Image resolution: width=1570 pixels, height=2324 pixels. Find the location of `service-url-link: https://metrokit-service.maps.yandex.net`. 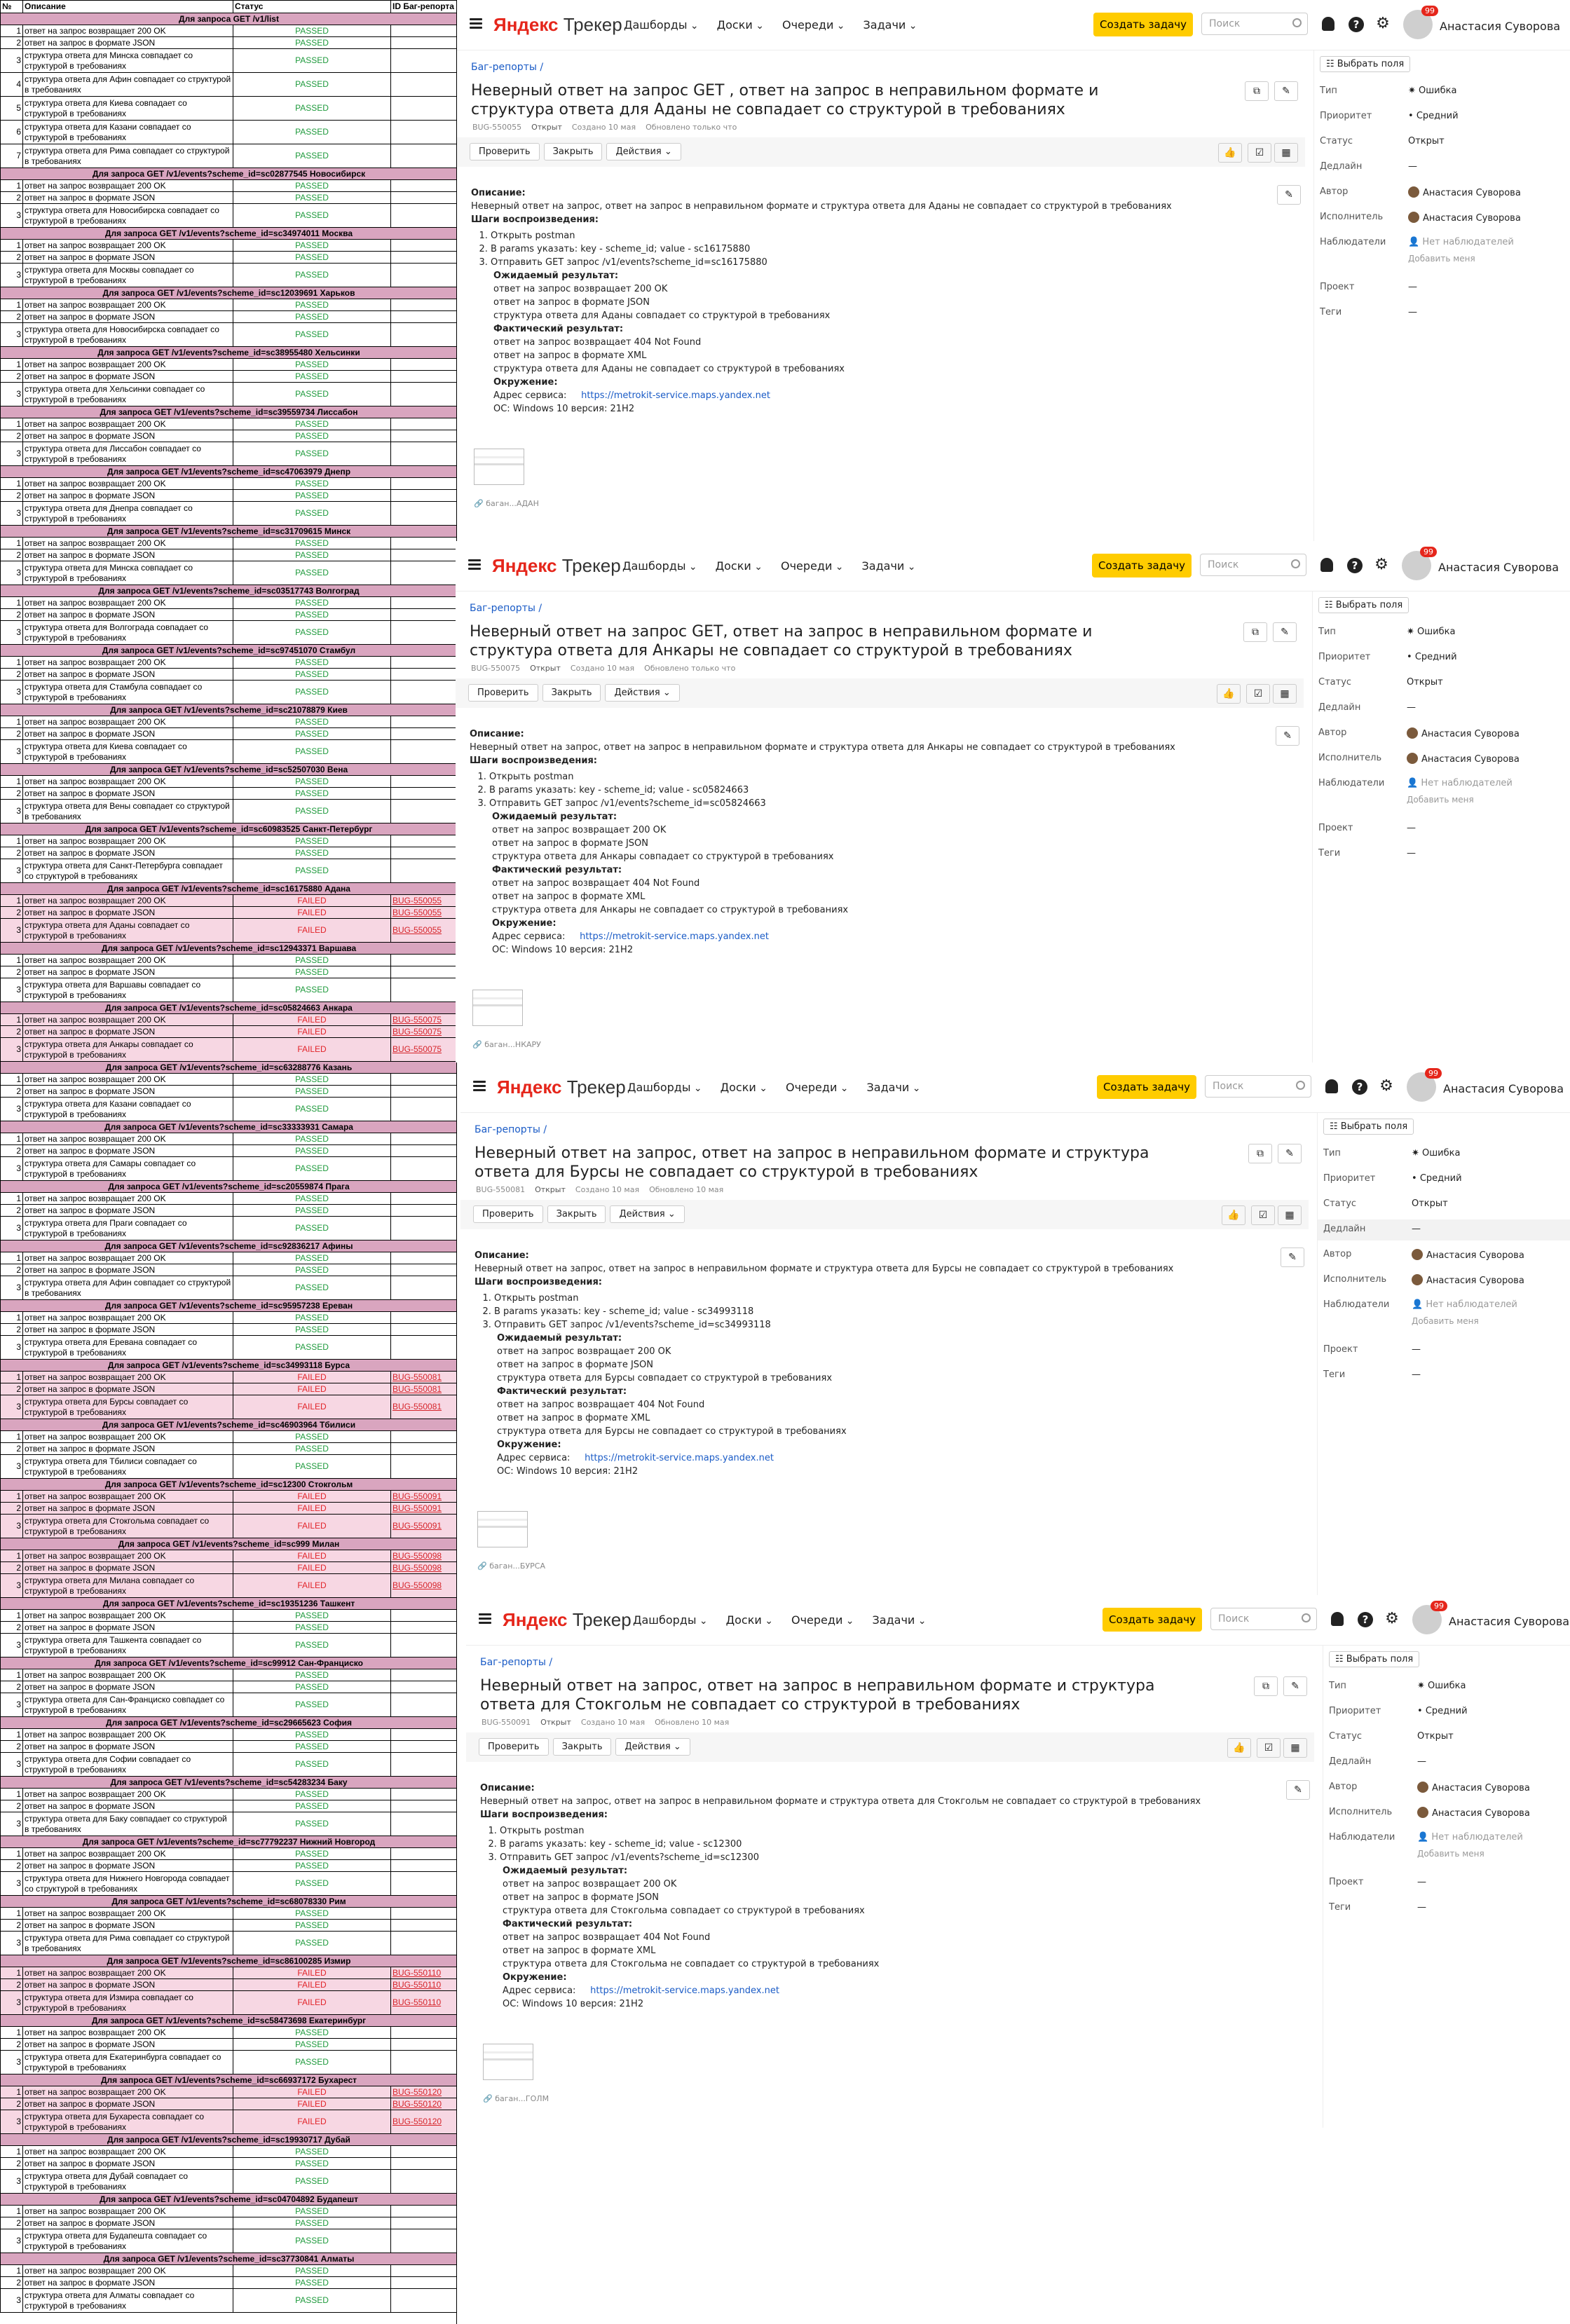

service-url-link: https://metrokit-service.maps.yandex.net is located at coordinates (684, 1990).